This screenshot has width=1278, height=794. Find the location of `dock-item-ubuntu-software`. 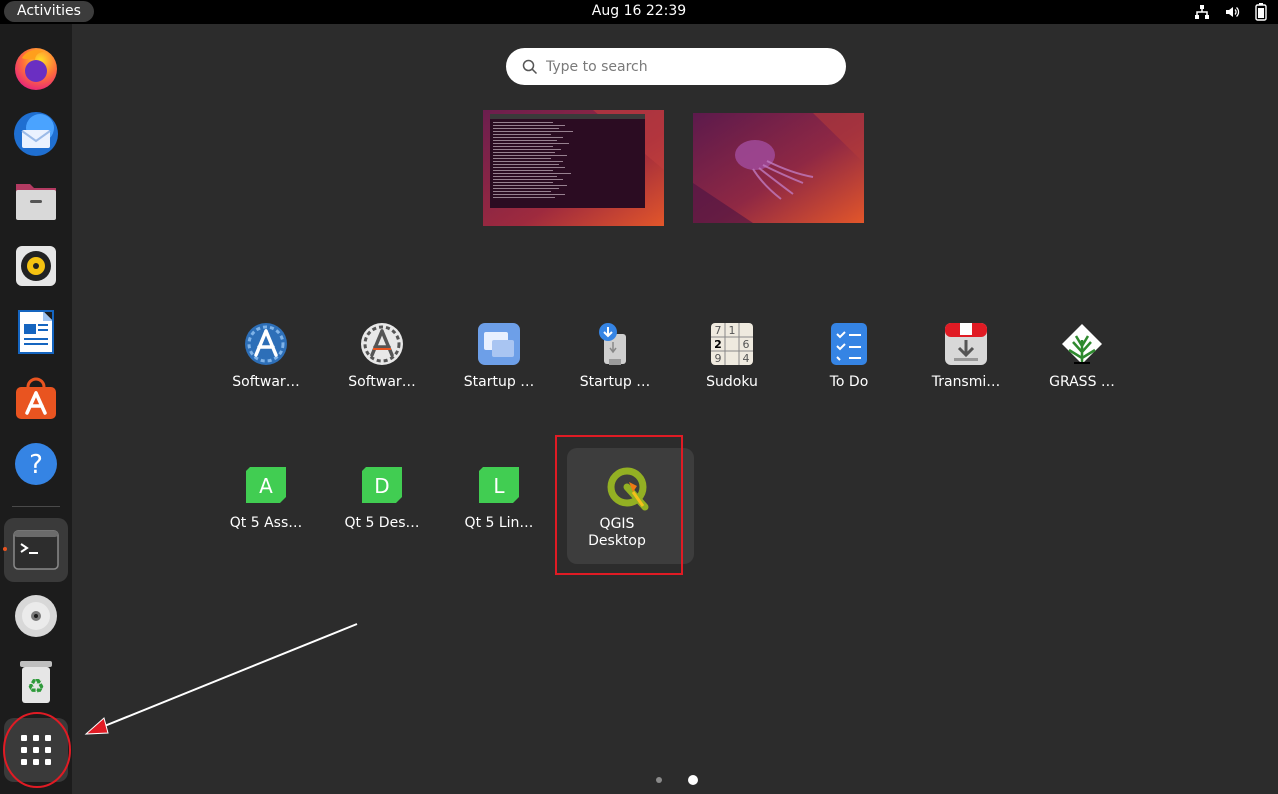

dock-item-ubuntu-software is located at coordinates (36, 398).